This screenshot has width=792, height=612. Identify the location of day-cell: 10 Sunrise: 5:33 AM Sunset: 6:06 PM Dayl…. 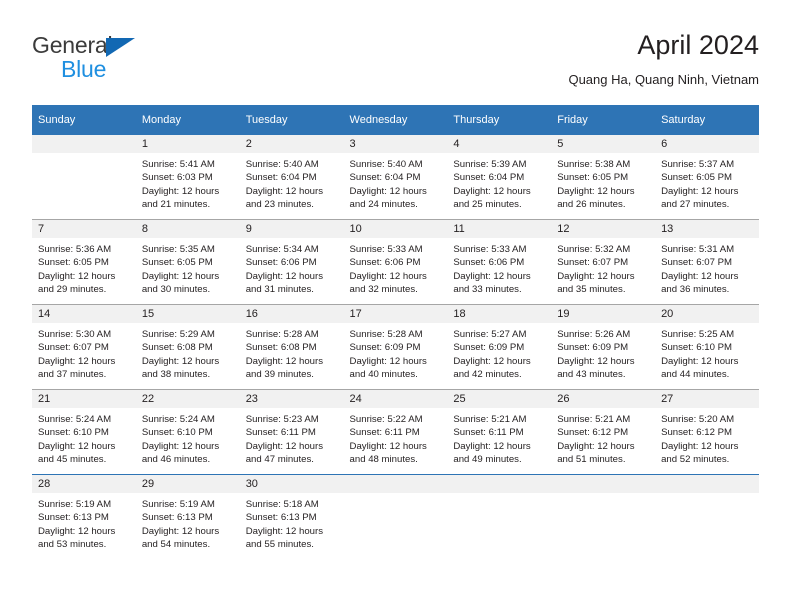
(395, 262).